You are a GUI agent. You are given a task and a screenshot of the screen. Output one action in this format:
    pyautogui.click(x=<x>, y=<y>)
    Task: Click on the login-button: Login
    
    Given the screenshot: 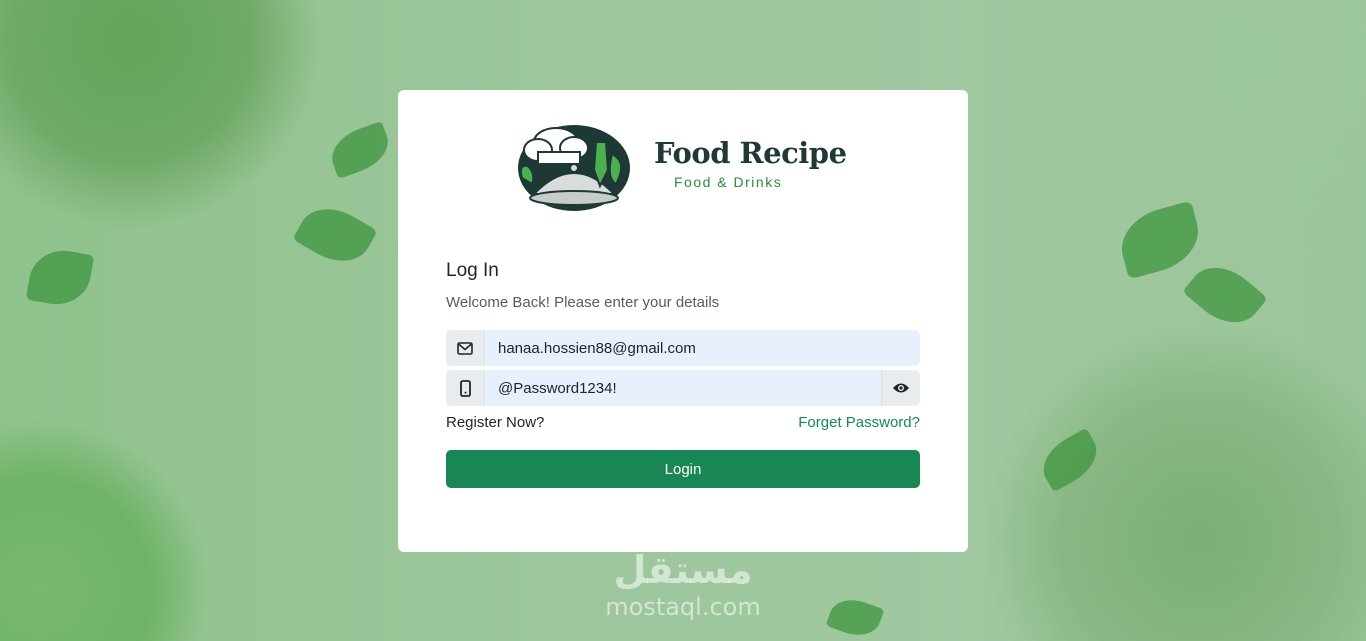 What is the action you would take?
    pyautogui.click(x=683, y=469)
    